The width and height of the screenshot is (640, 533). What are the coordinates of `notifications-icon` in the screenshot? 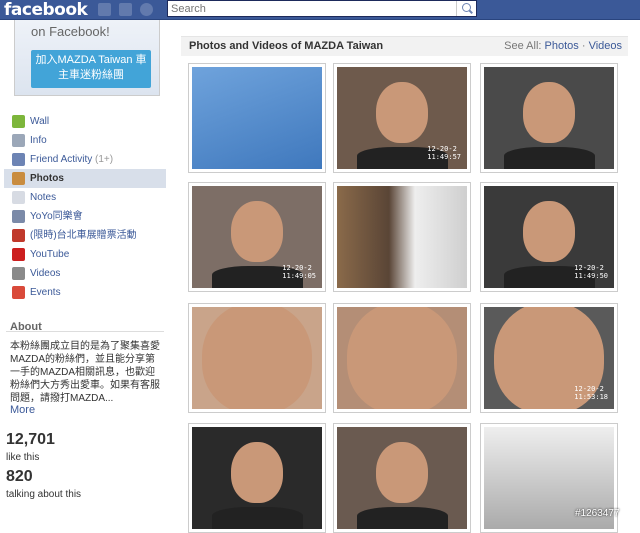 It's located at (146, 9).